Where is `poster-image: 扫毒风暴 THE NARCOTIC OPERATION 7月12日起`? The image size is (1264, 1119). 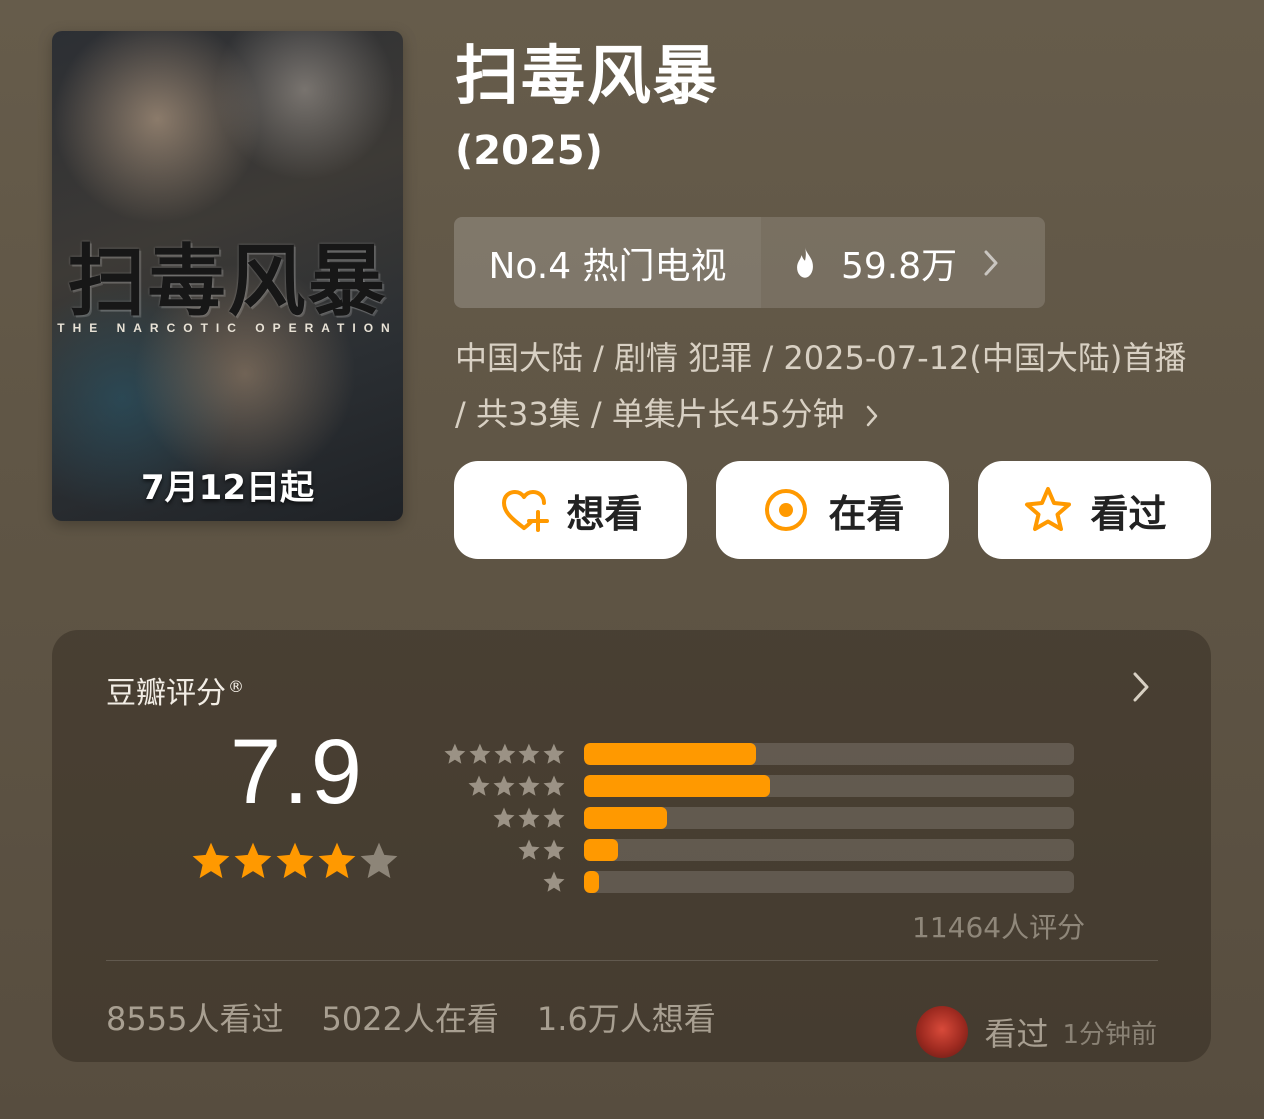 poster-image: 扫毒风暴 THE NARCOTIC OPERATION 7月12日起 is located at coordinates (227, 276).